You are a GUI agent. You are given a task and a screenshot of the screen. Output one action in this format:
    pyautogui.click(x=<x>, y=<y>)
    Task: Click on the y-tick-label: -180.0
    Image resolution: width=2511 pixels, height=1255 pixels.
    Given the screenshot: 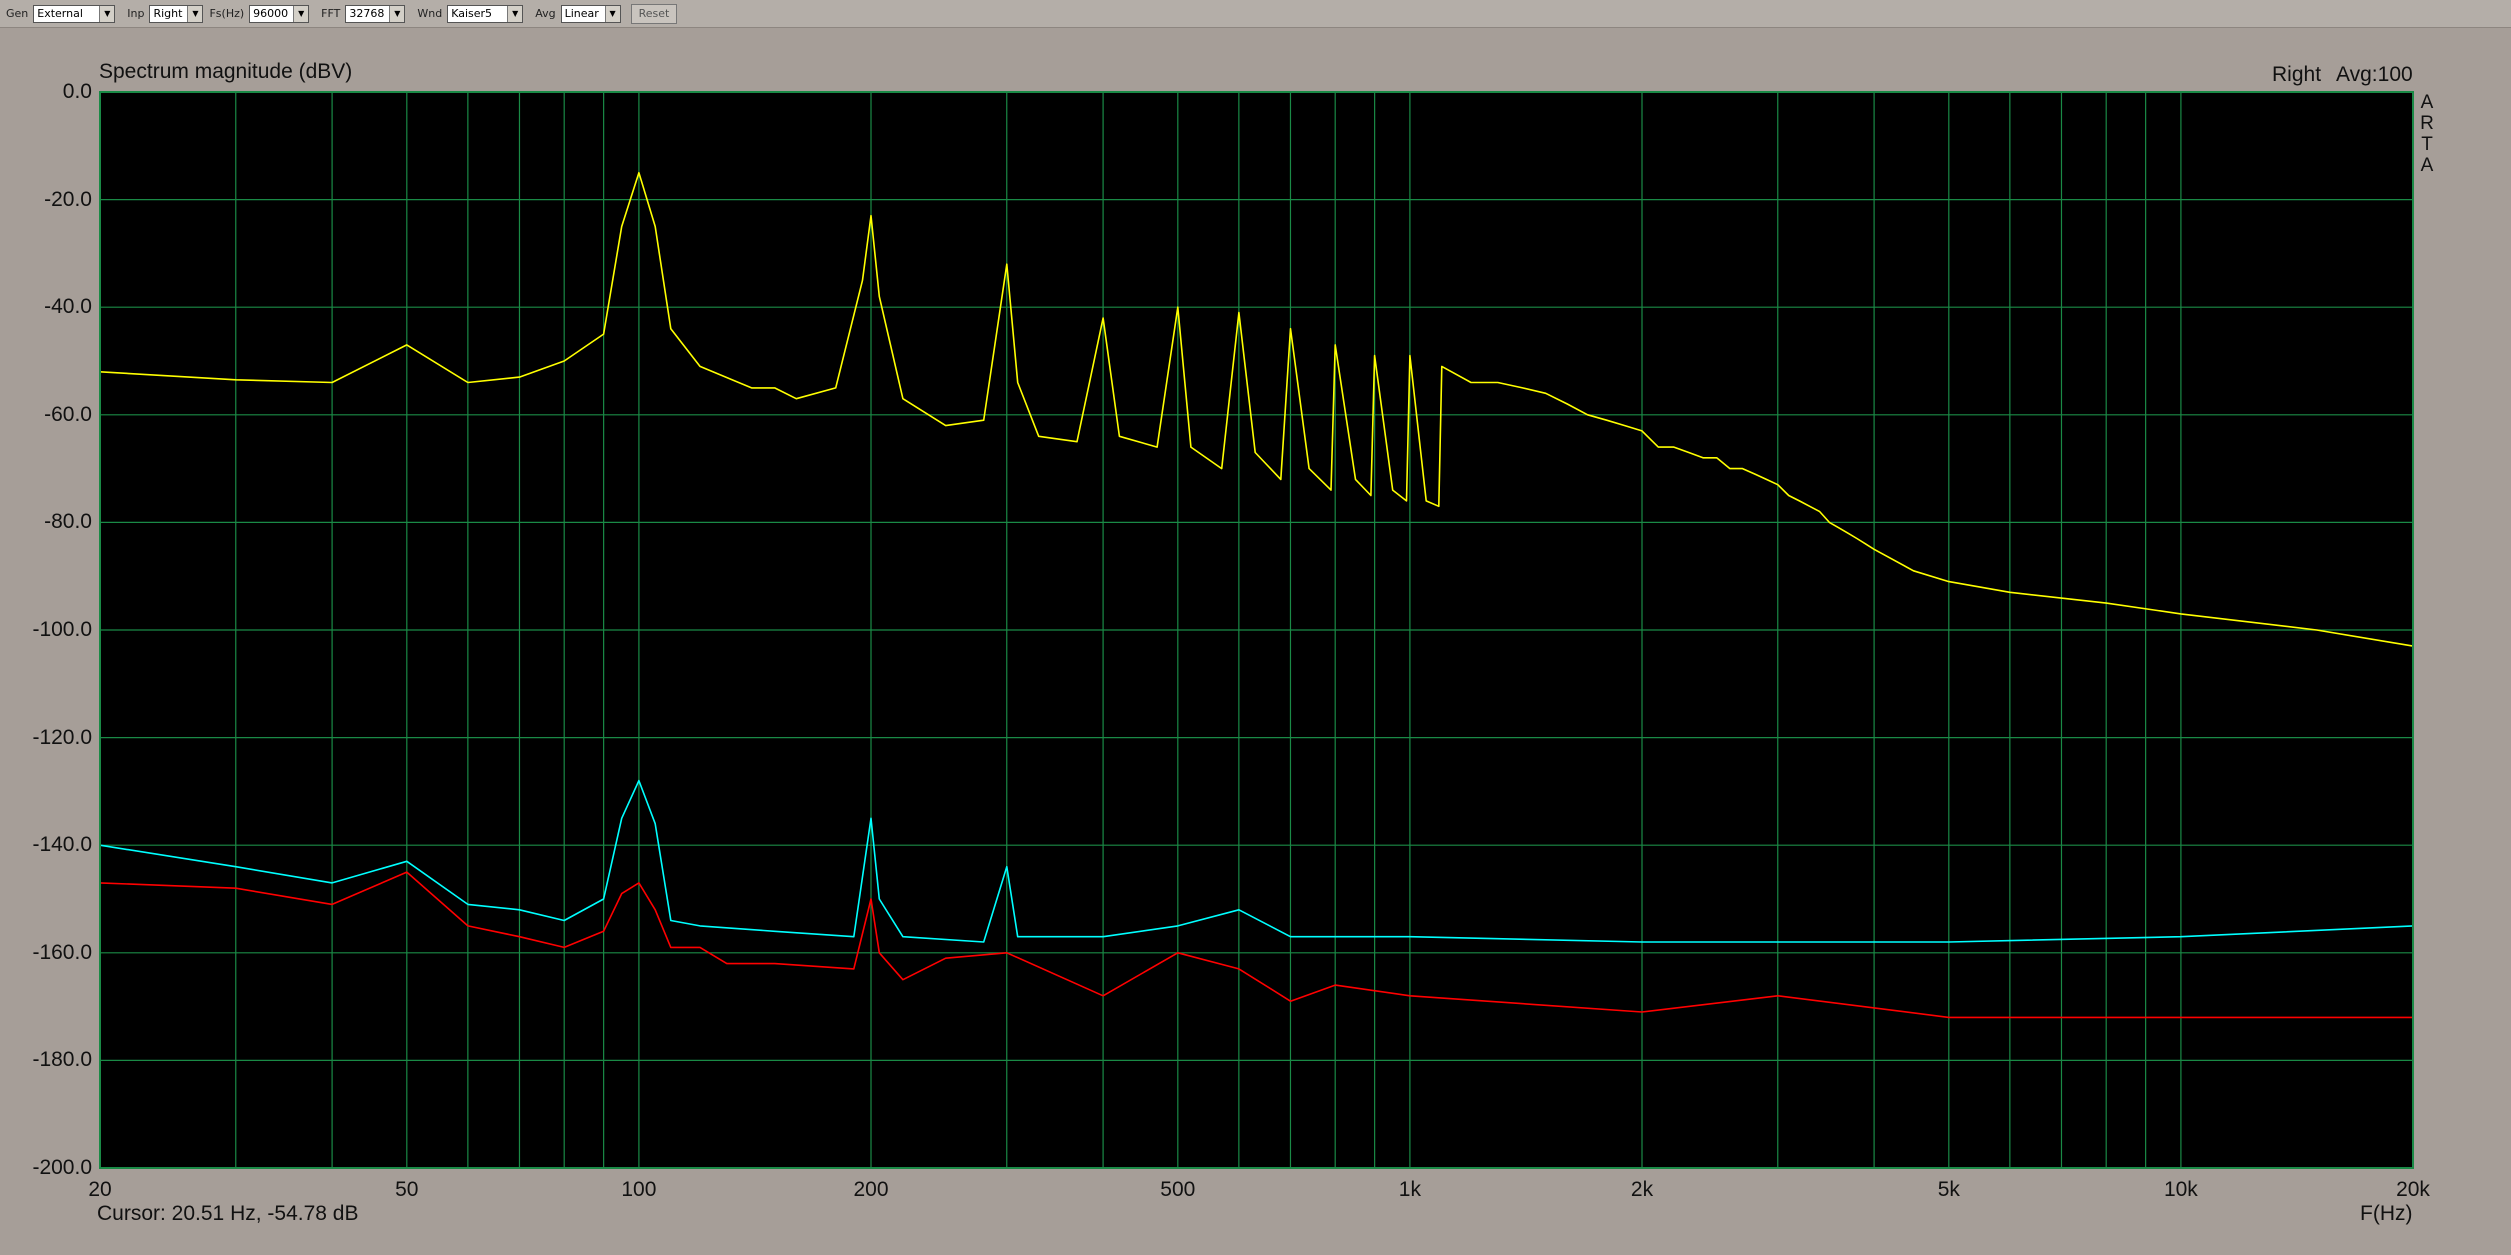 What is the action you would take?
    pyautogui.click(x=62, y=1060)
    